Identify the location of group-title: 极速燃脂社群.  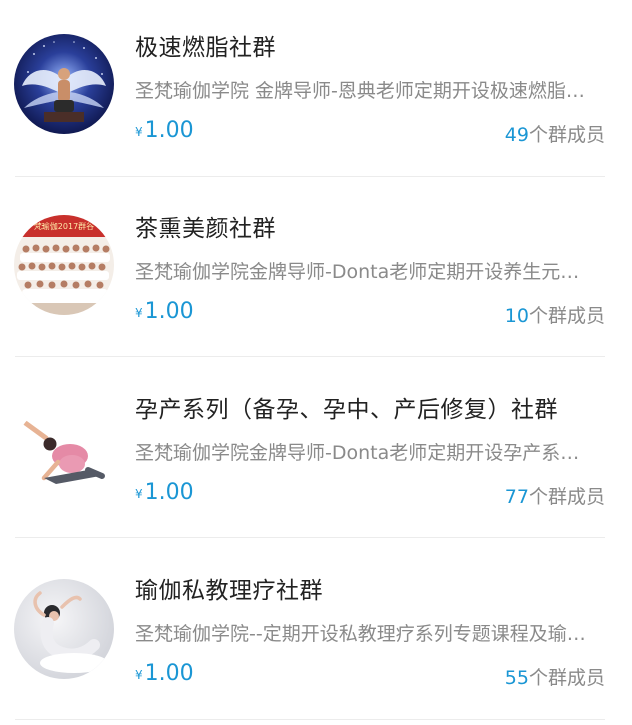
(205, 48).